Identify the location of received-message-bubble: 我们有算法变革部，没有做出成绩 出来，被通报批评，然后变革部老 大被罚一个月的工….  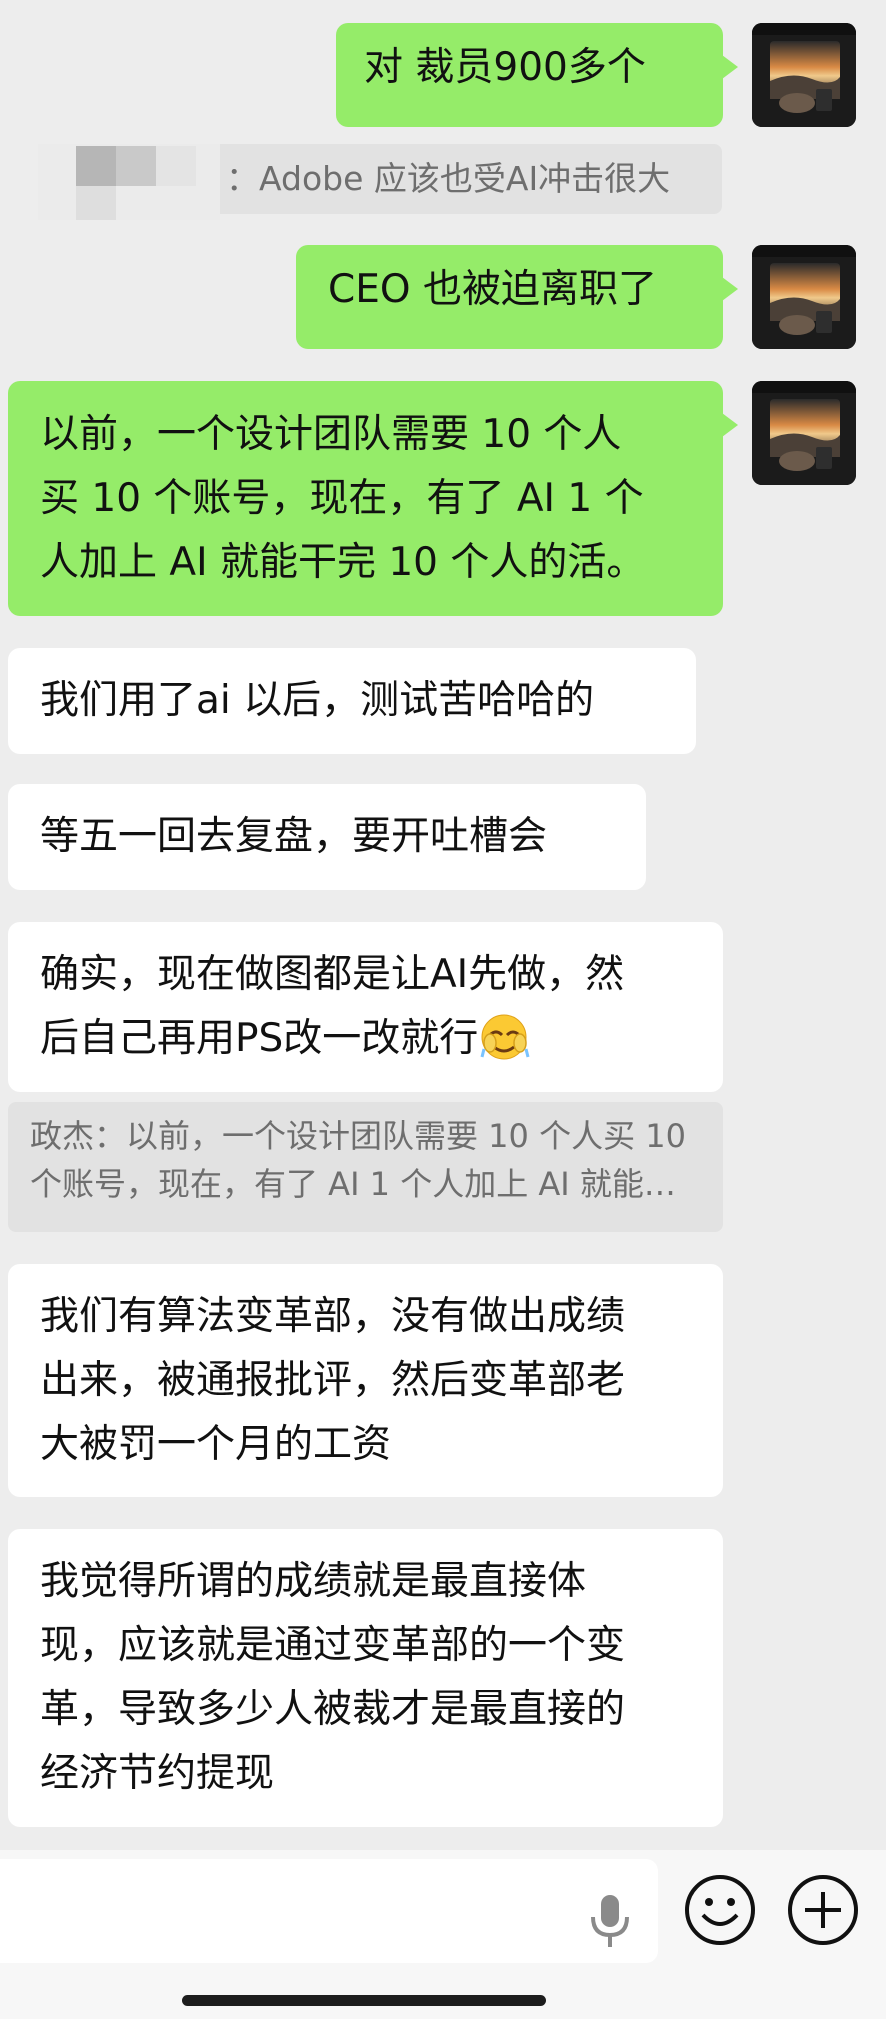
(365, 1380).